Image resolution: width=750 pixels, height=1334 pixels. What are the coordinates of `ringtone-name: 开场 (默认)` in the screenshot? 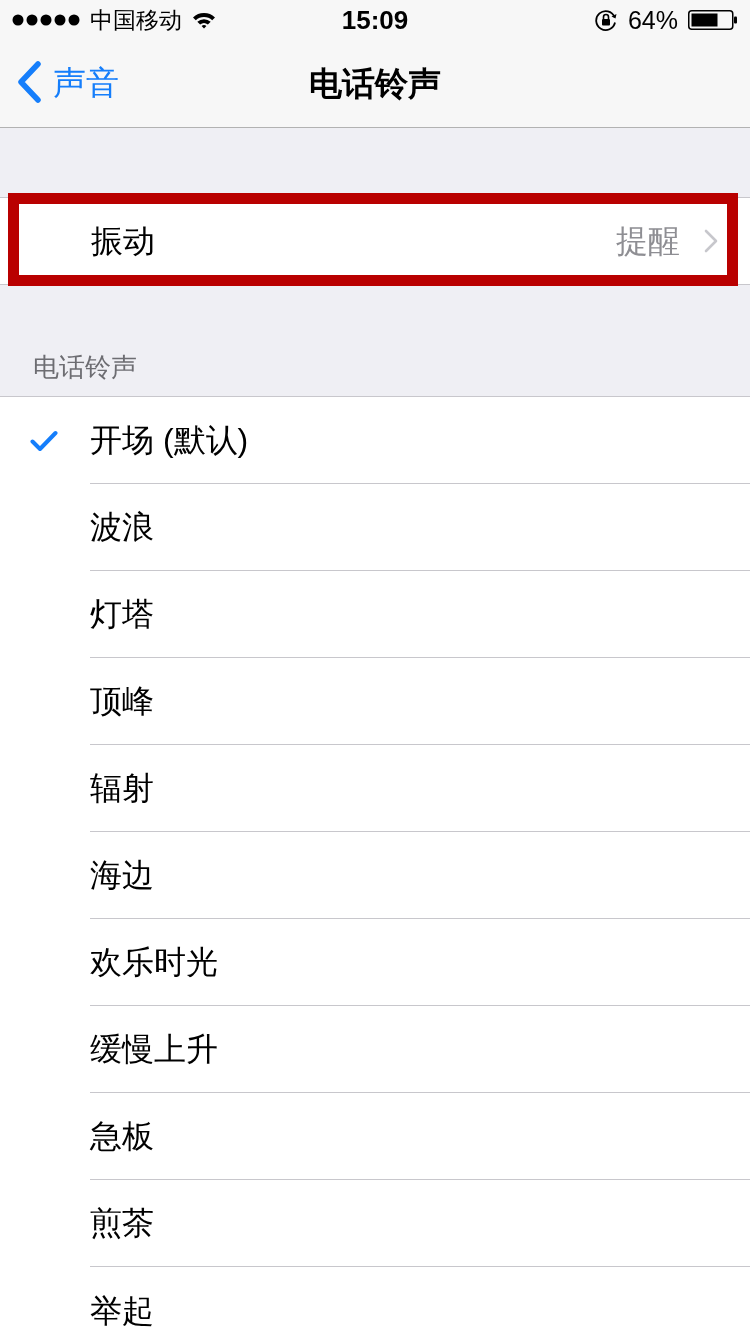 It's located at (169, 440).